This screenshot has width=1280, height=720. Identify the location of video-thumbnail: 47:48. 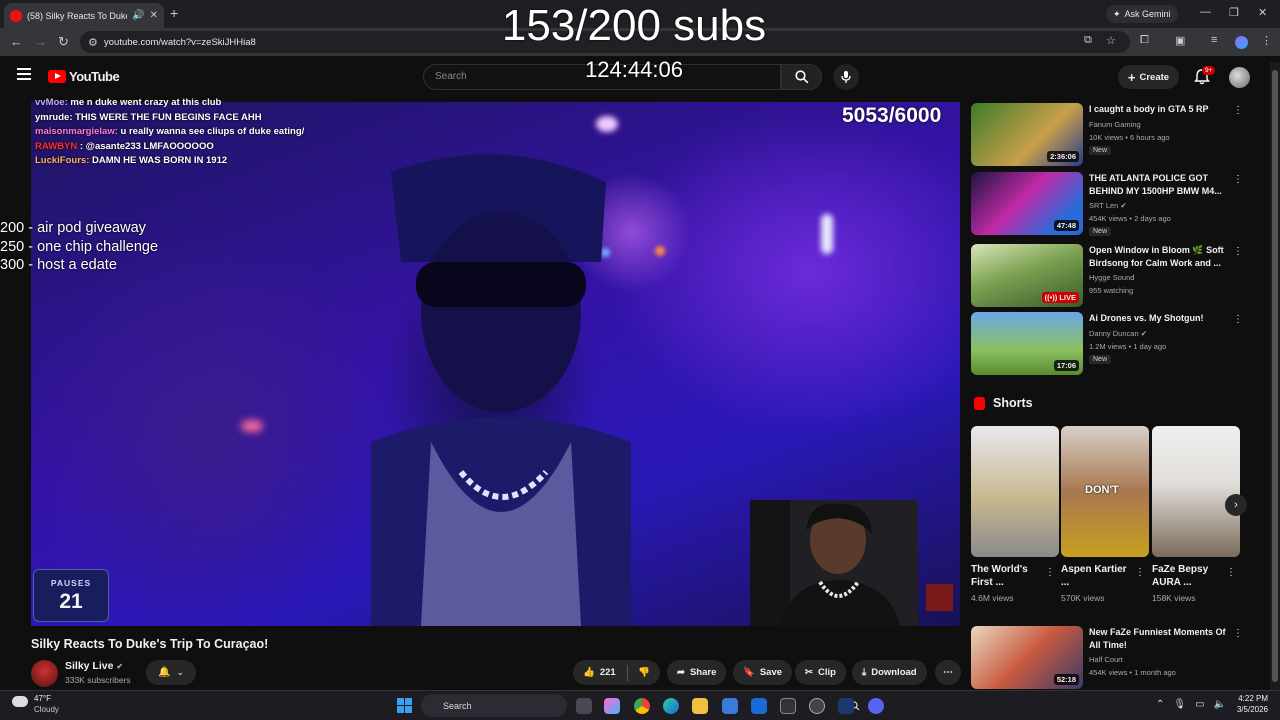
(1027, 203).